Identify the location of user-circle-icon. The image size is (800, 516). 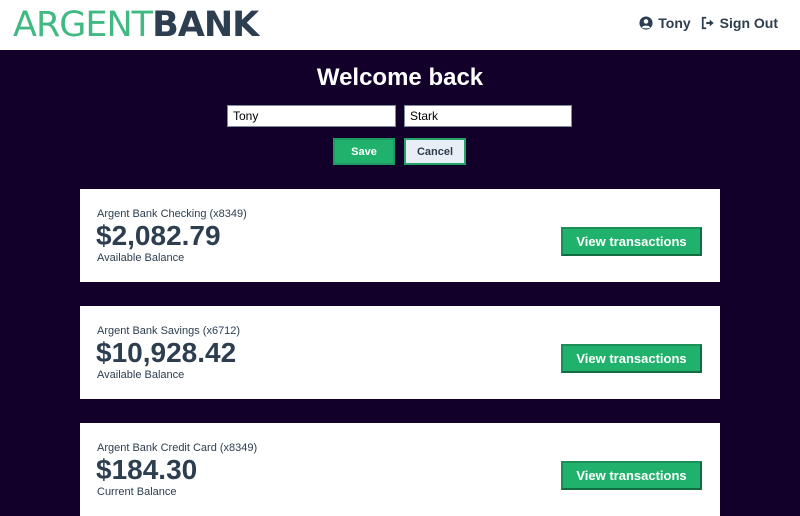
(646, 23).